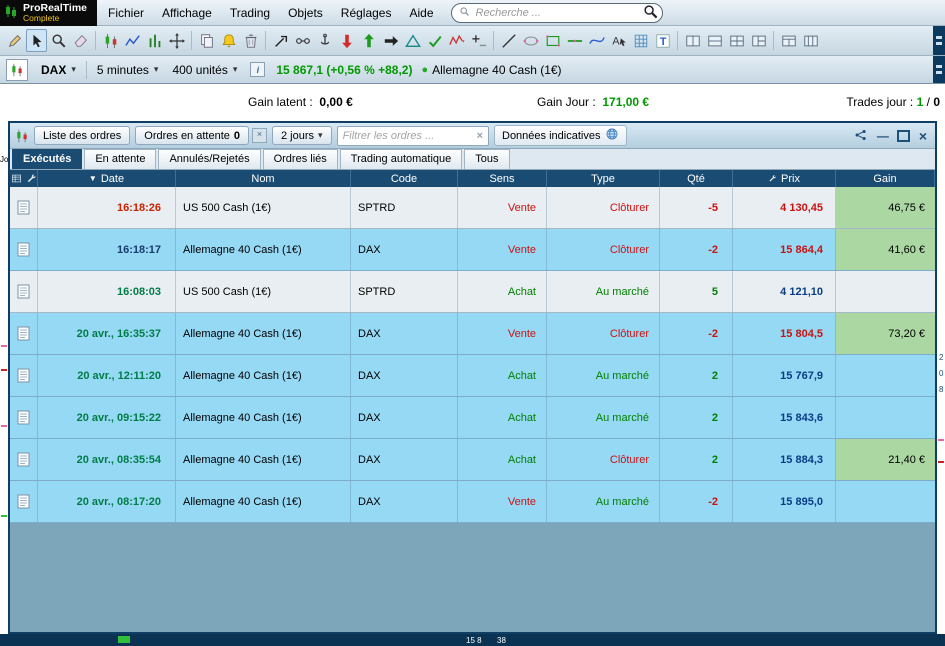 The height and width of the screenshot is (646, 945). What do you see at coordinates (861, 136) in the screenshot?
I see `share-icon` at bounding box center [861, 136].